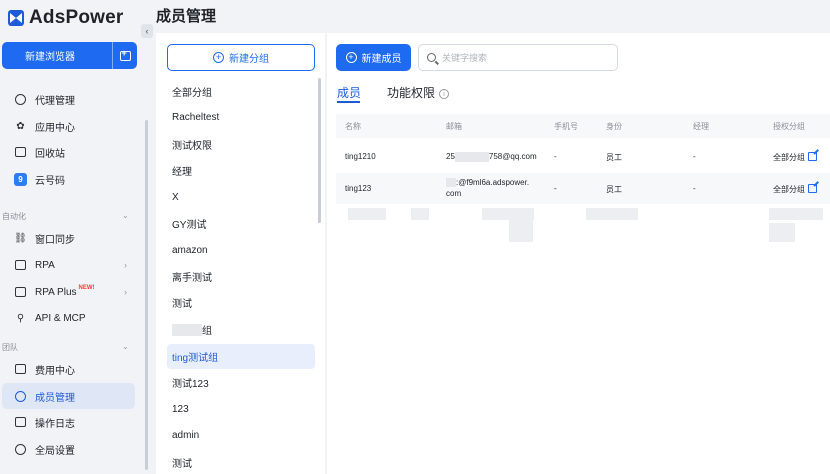 The height and width of the screenshot is (474, 830). What do you see at coordinates (68, 265) in the screenshot?
I see `sidebar-item-rpa: RPA ›` at bounding box center [68, 265].